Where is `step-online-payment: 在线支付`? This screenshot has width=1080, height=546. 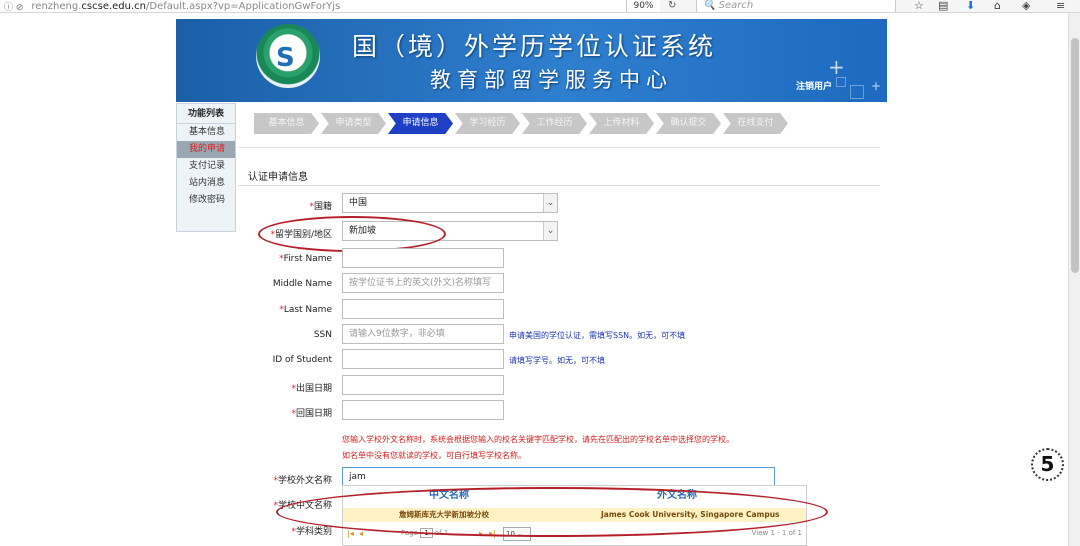
step-online-payment: 在线支付 is located at coordinates (755, 123).